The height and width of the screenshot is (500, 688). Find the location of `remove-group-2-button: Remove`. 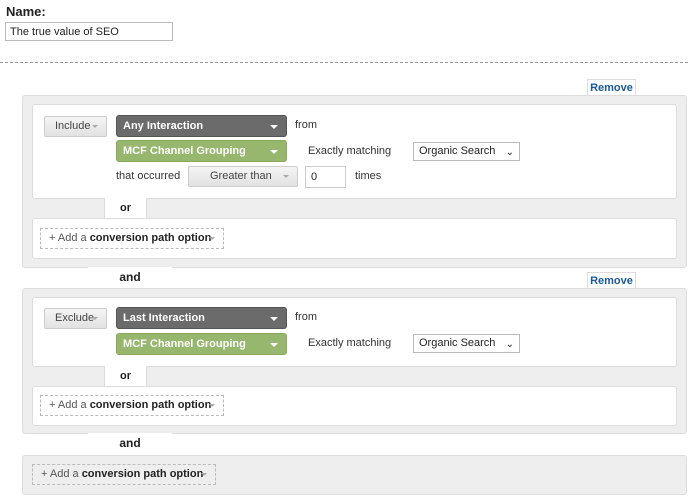

remove-group-2-button: Remove is located at coordinates (611, 280).